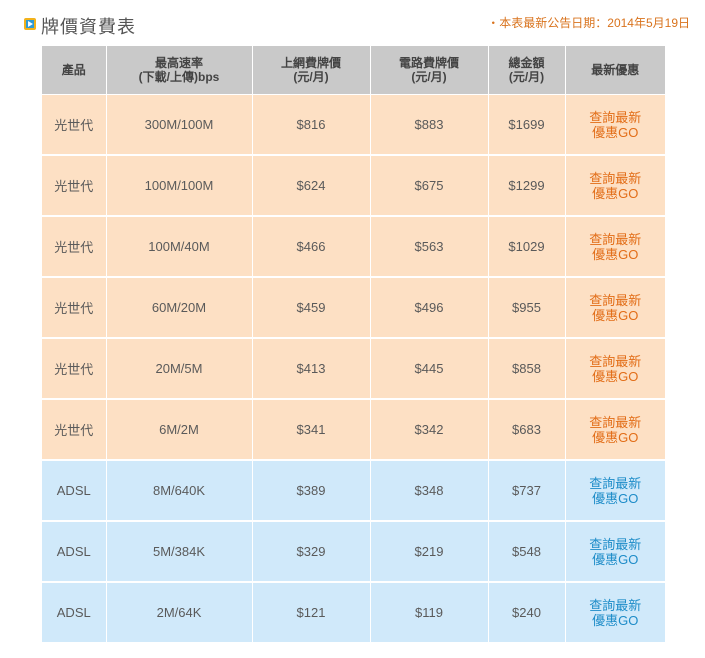 The image size is (705, 658). I want to click on total-cell: $955, so click(527, 308).